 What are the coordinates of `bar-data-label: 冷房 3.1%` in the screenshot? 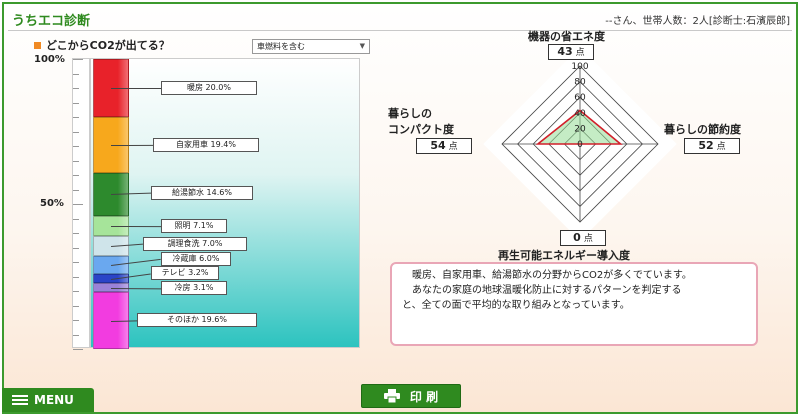 It's located at (194, 288).